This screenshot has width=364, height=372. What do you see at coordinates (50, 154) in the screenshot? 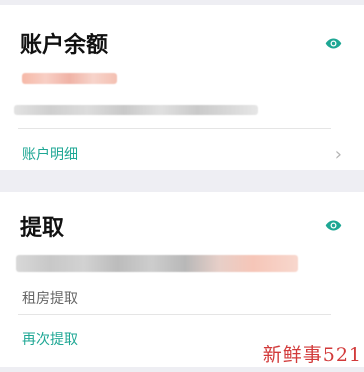
I see `account-details-link: 账户明细` at bounding box center [50, 154].